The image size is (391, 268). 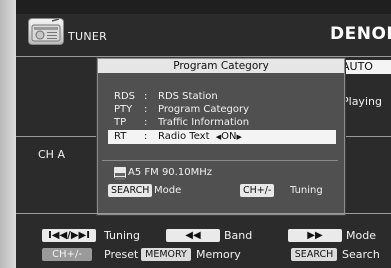 I want to click on tuning-mode-indicator: AUTO, so click(x=364, y=67).